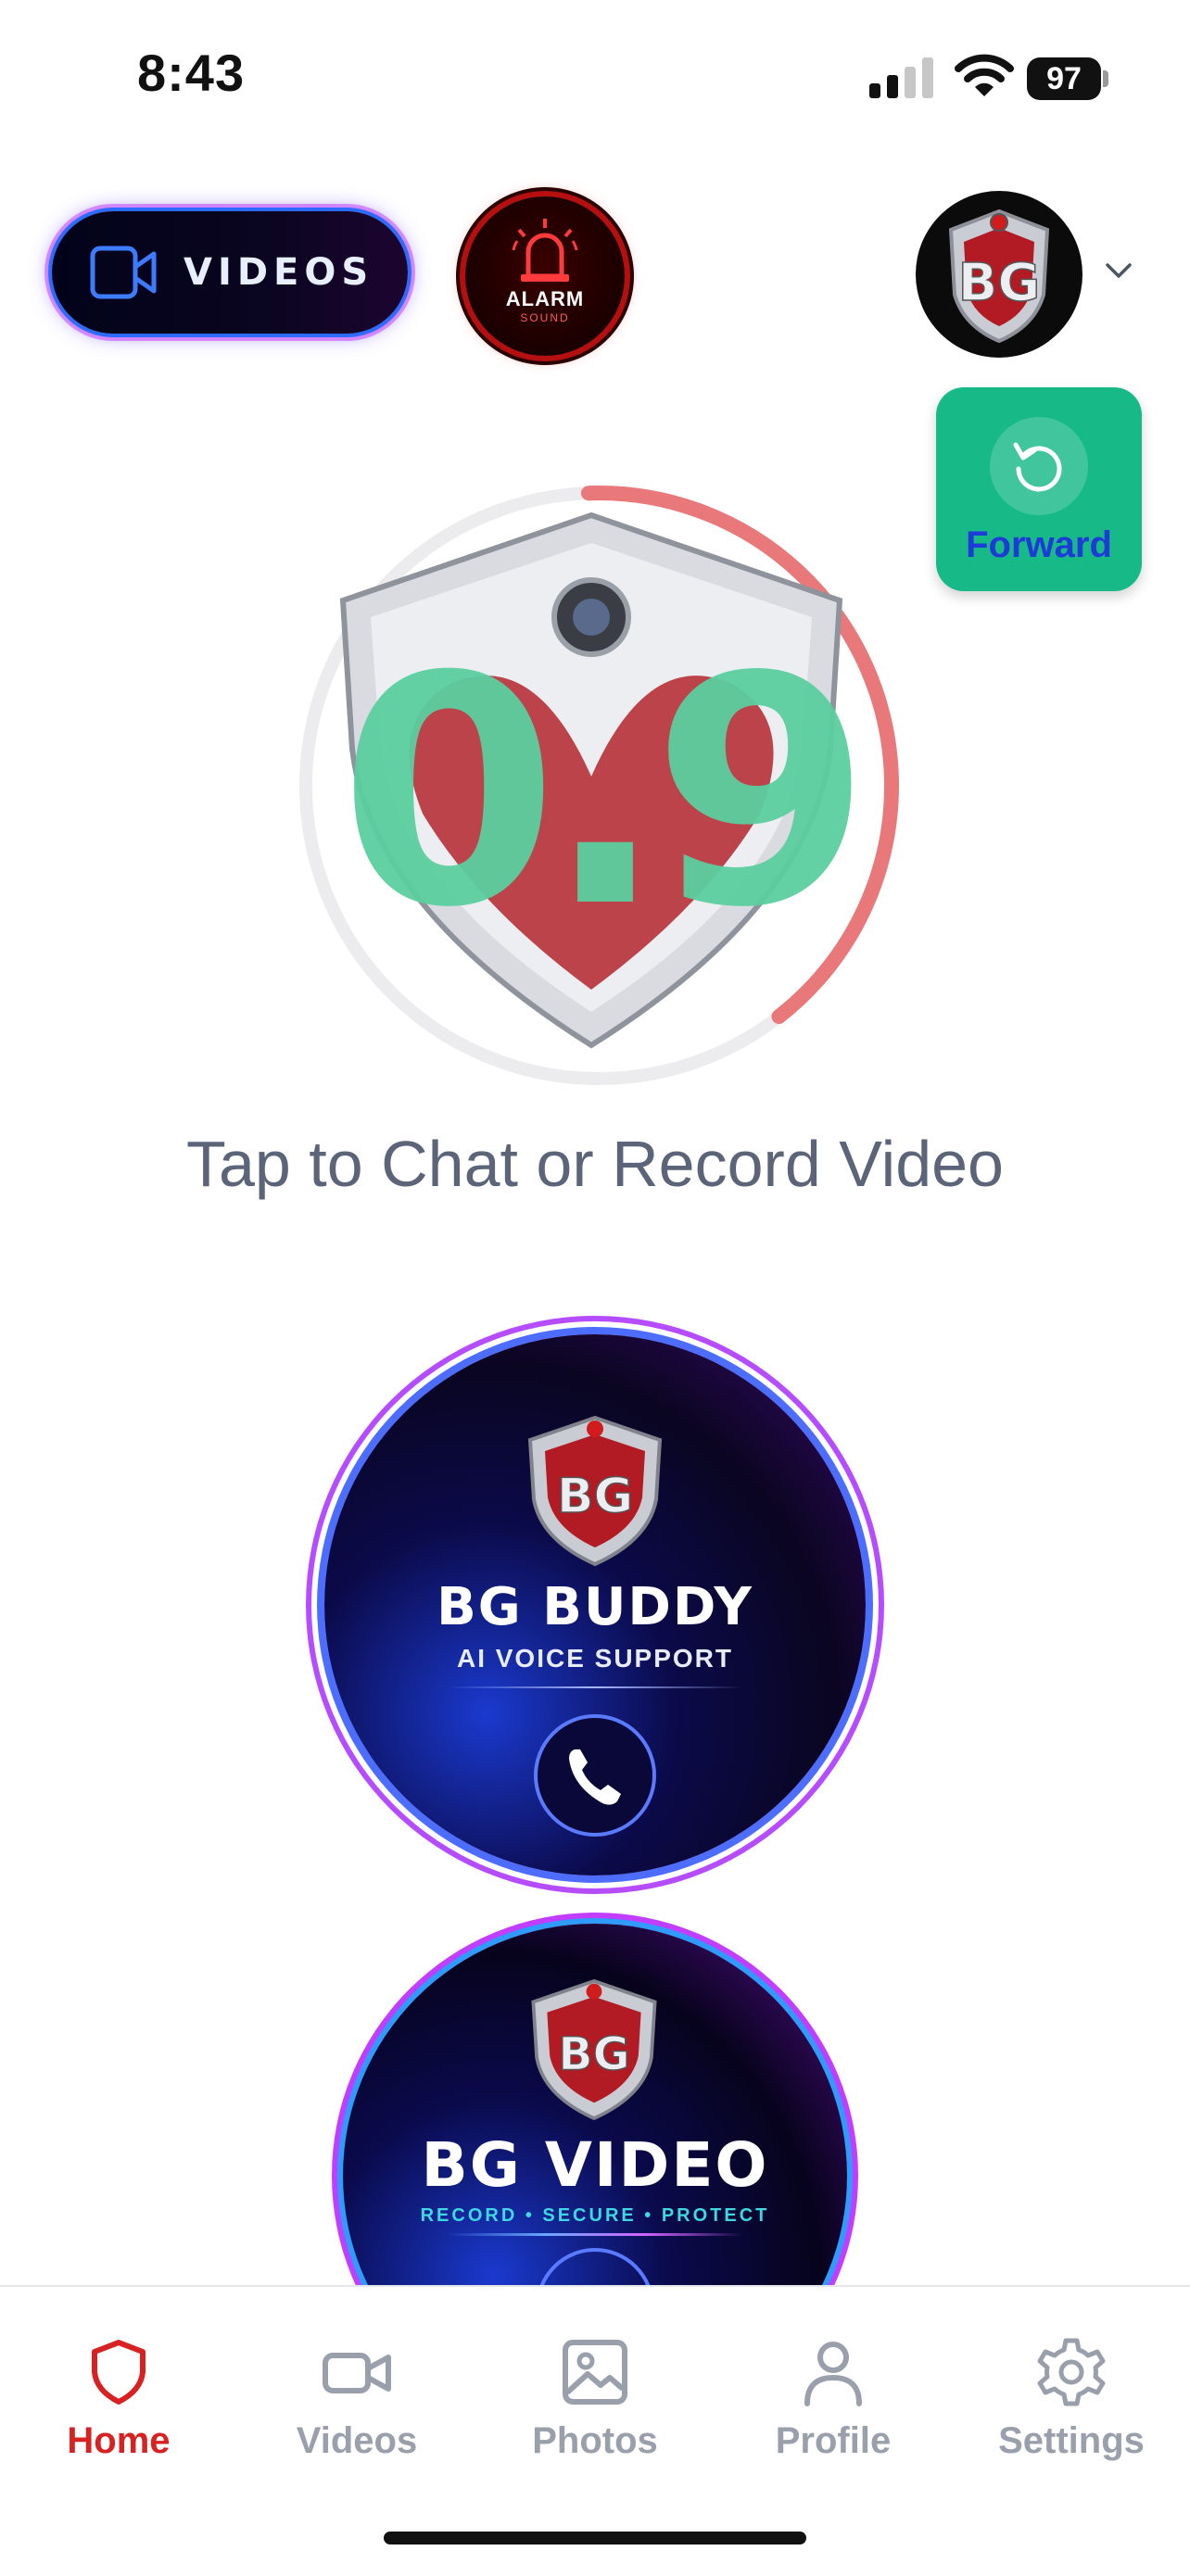 Image resolution: width=1190 pixels, height=2576 pixels. What do you see at coordinates (545, 318) in the screenshot?
I see `alarm-sublabel: SOUND` at bounding box center [545, 318].